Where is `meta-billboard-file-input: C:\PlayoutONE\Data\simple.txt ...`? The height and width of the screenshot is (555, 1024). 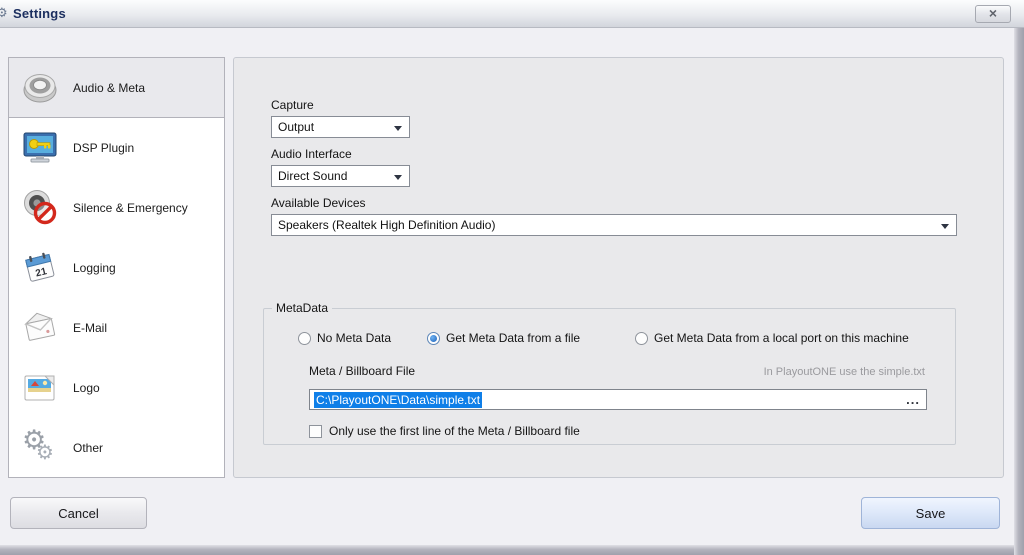 meta-billboard-file-input: C:\PlayoutONE\Data\simple.txt ... is located at coordinates (618, 399).